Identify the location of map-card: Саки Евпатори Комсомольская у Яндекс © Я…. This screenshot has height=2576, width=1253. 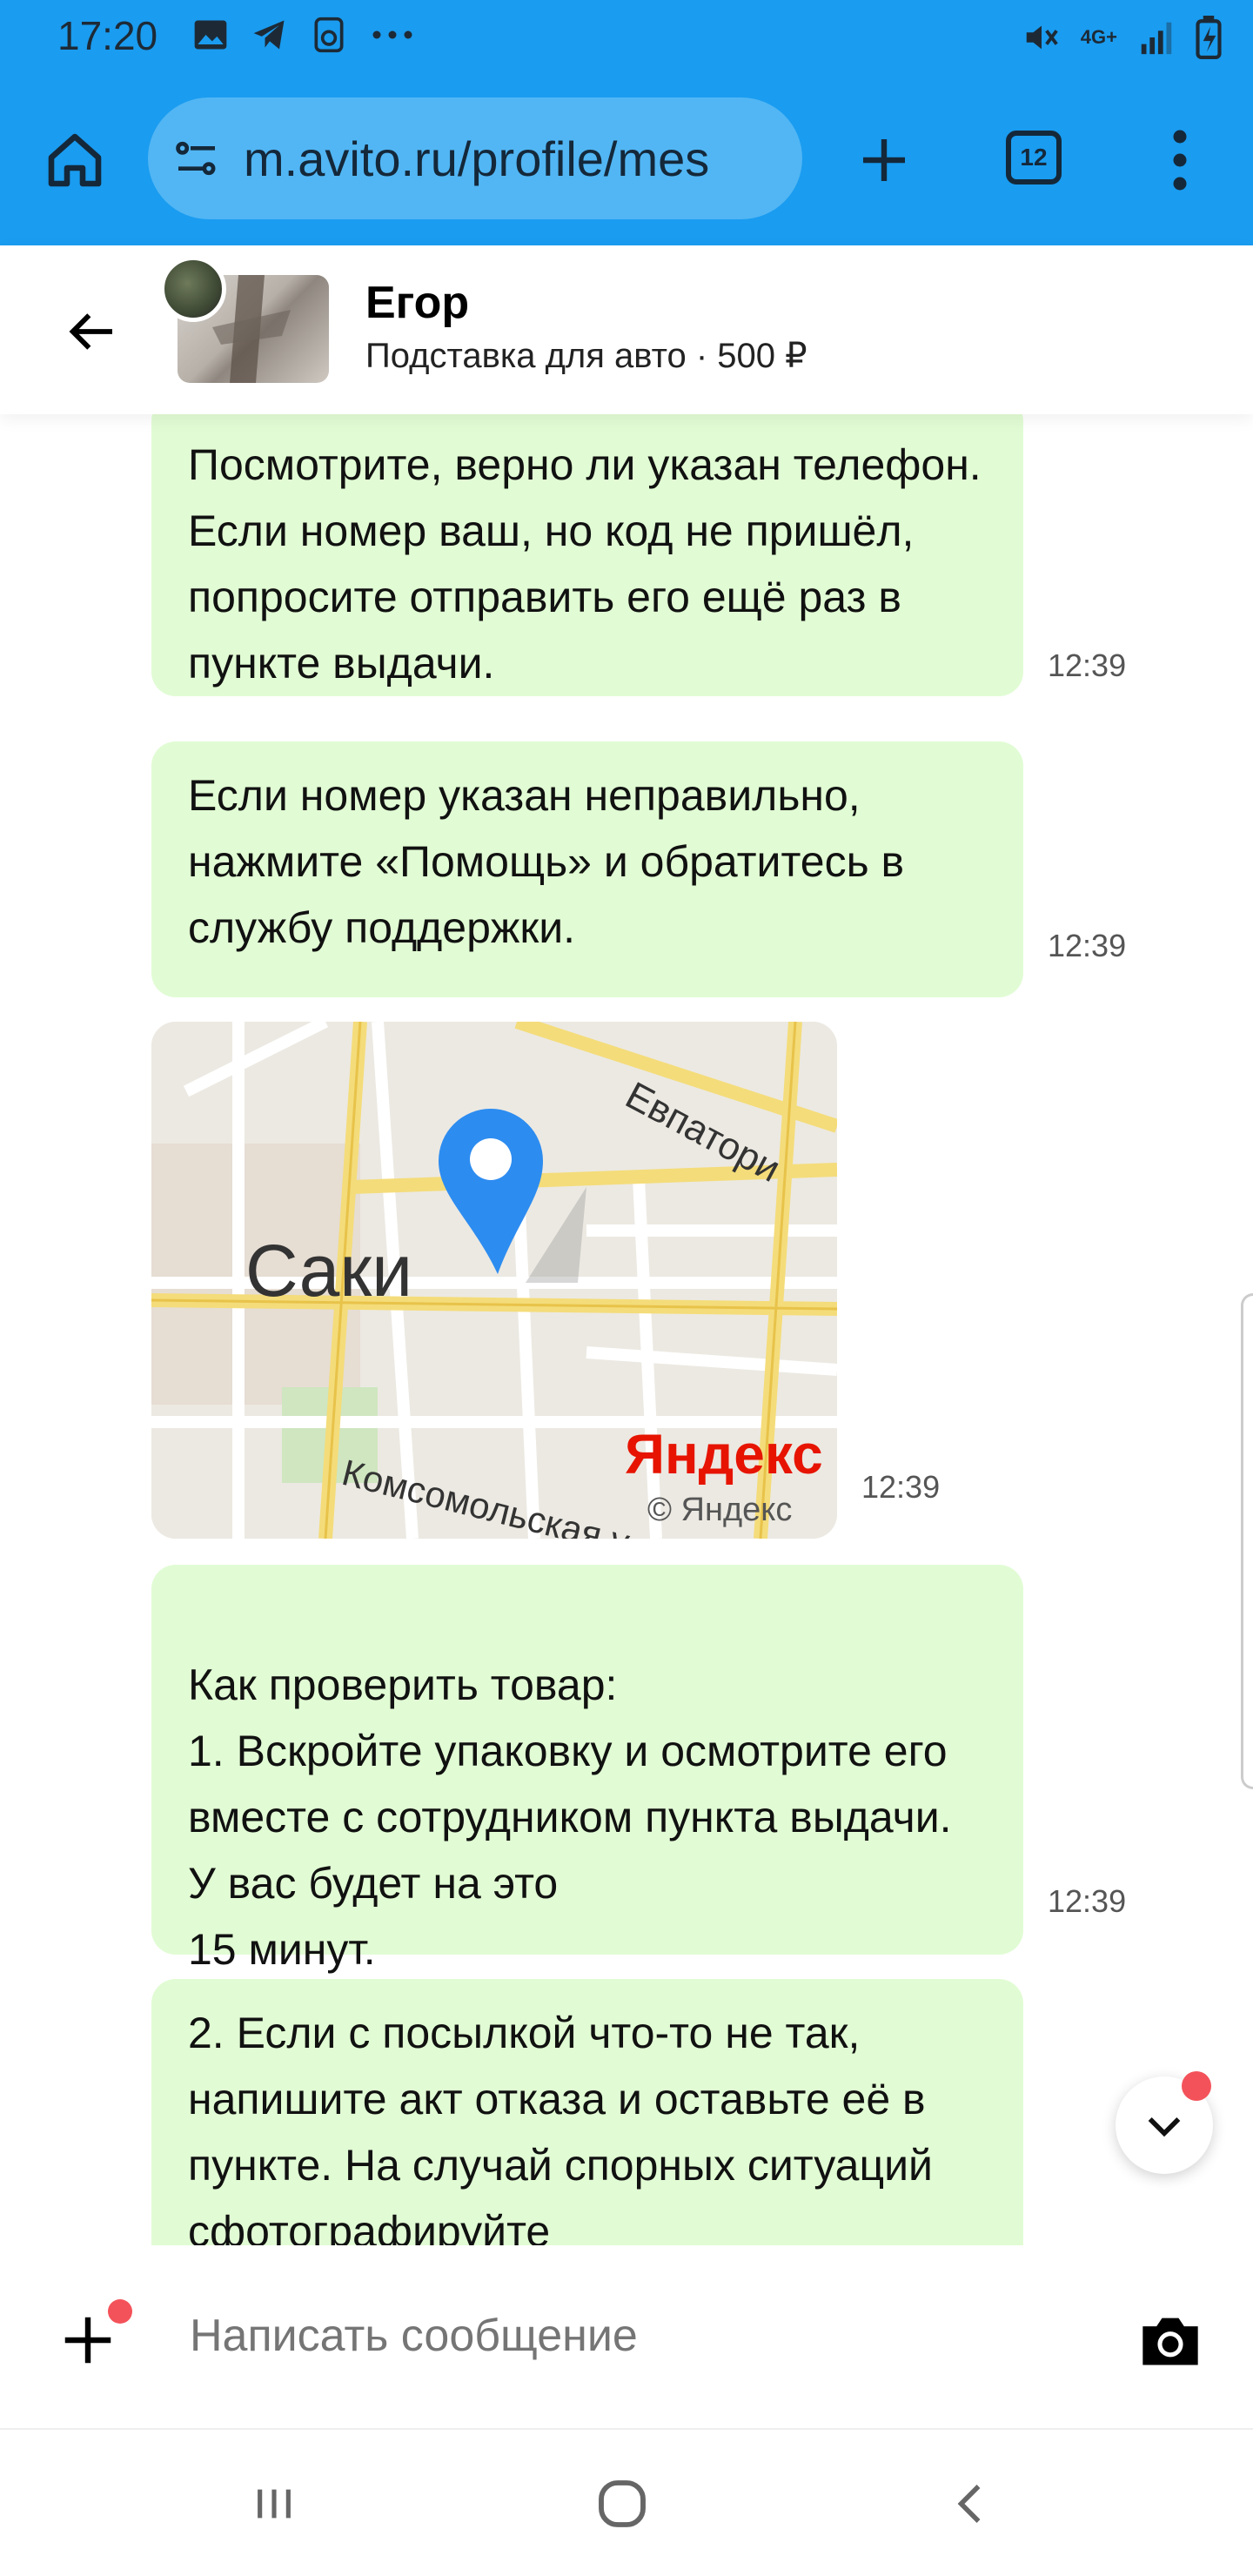
(494, 1280).